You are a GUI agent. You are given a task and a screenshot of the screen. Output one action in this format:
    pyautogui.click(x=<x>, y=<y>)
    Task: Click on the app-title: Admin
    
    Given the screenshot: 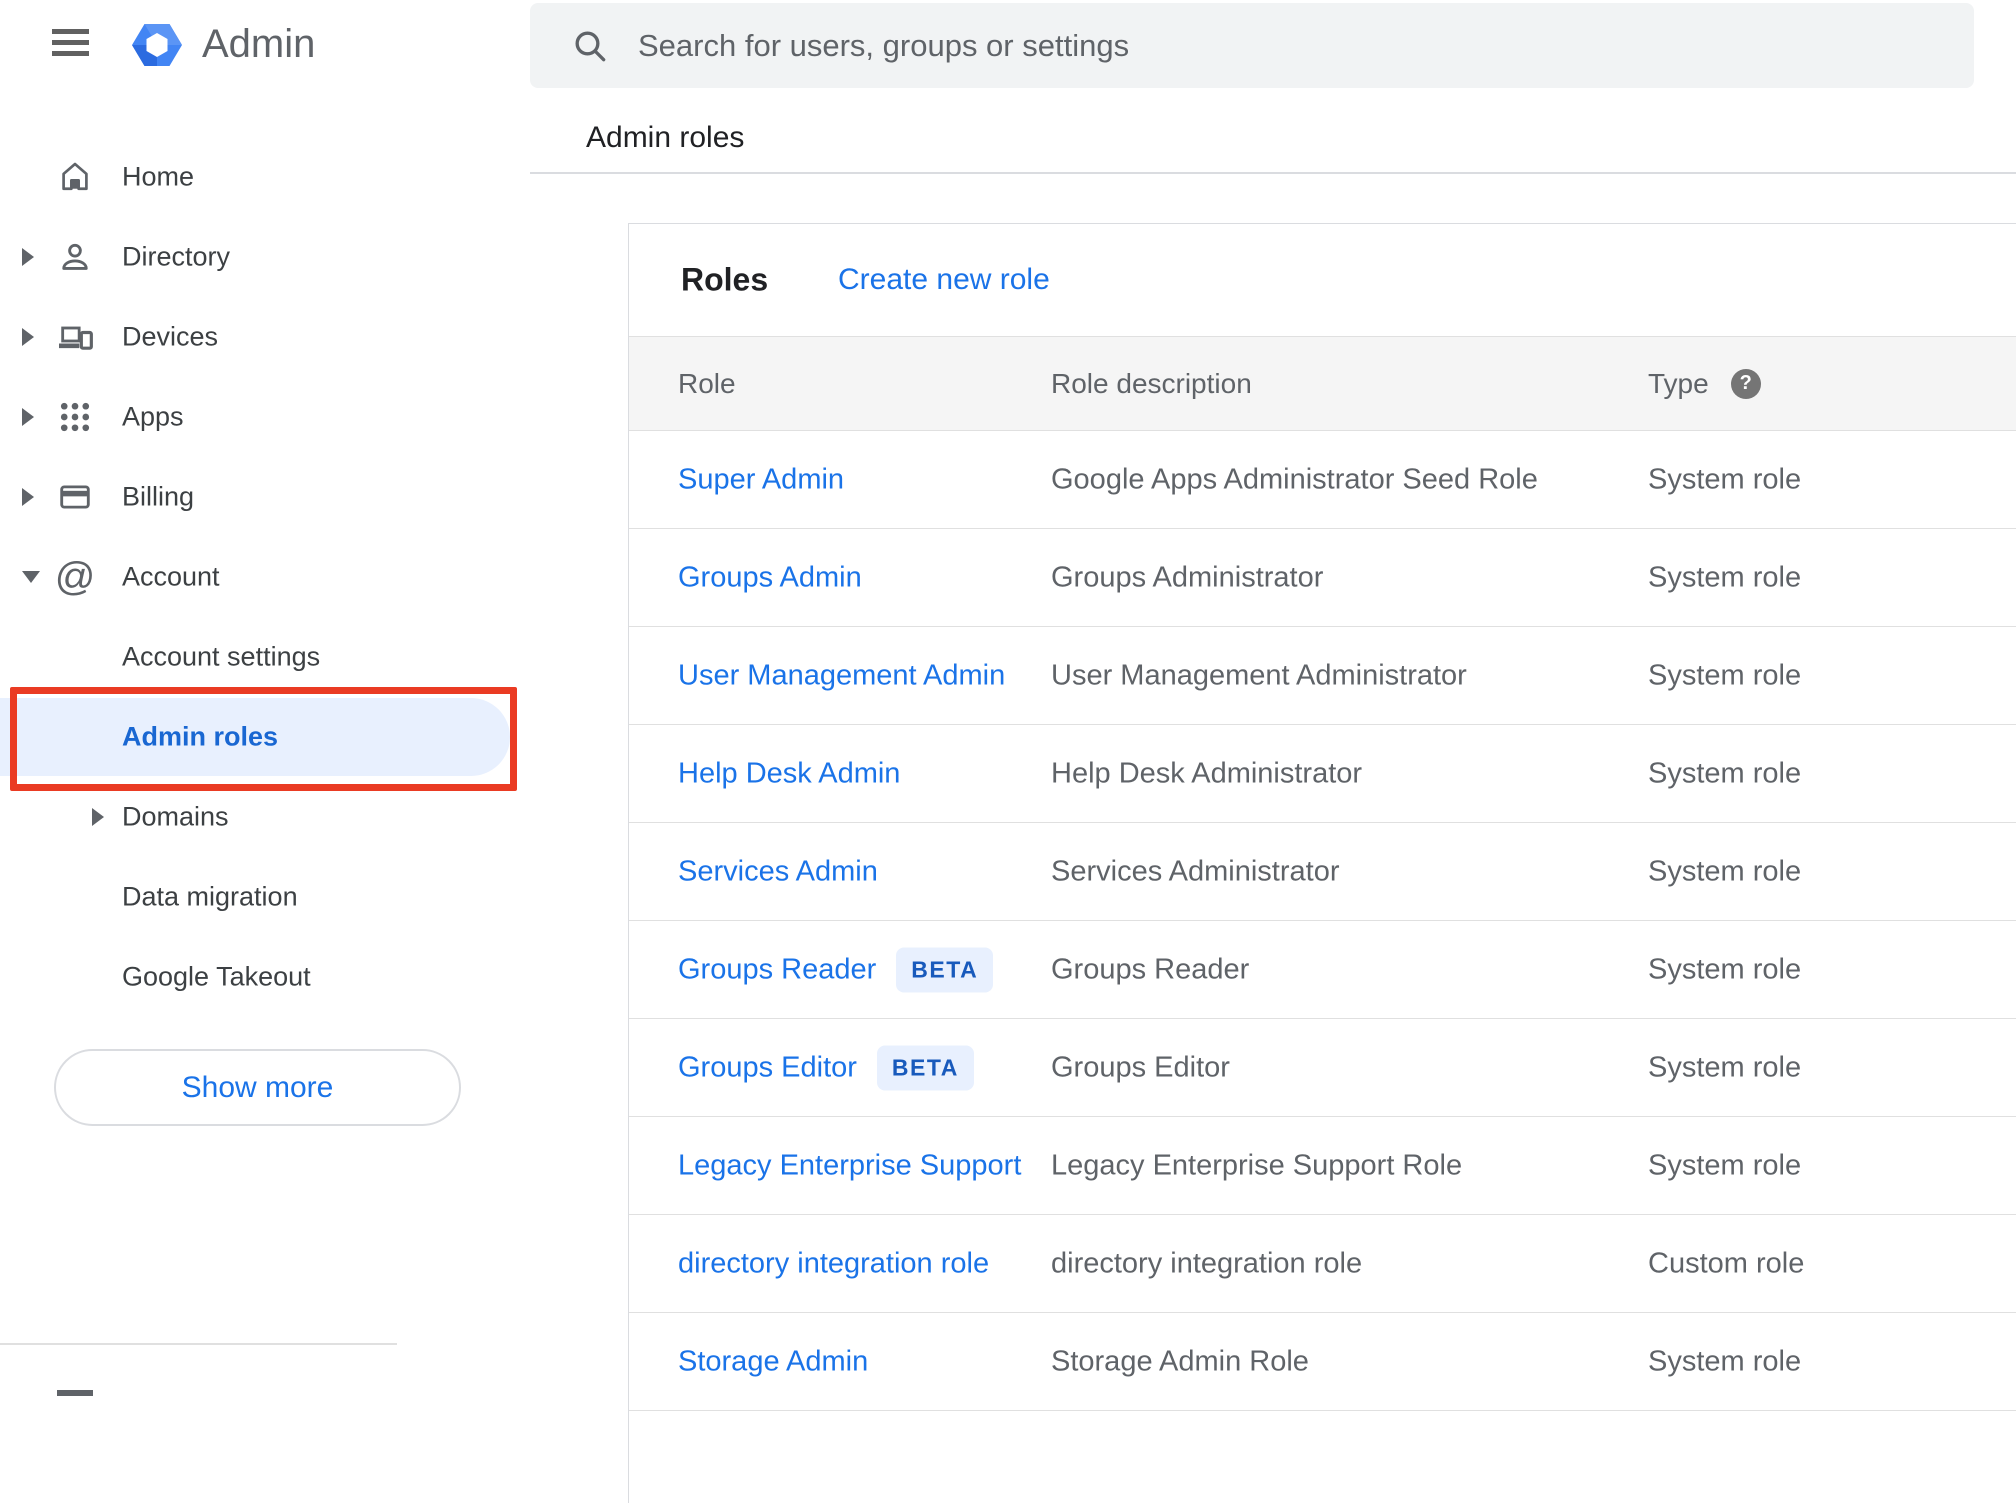 What is the action you would take?
    pyautogui.click(x=259, y=44)
    